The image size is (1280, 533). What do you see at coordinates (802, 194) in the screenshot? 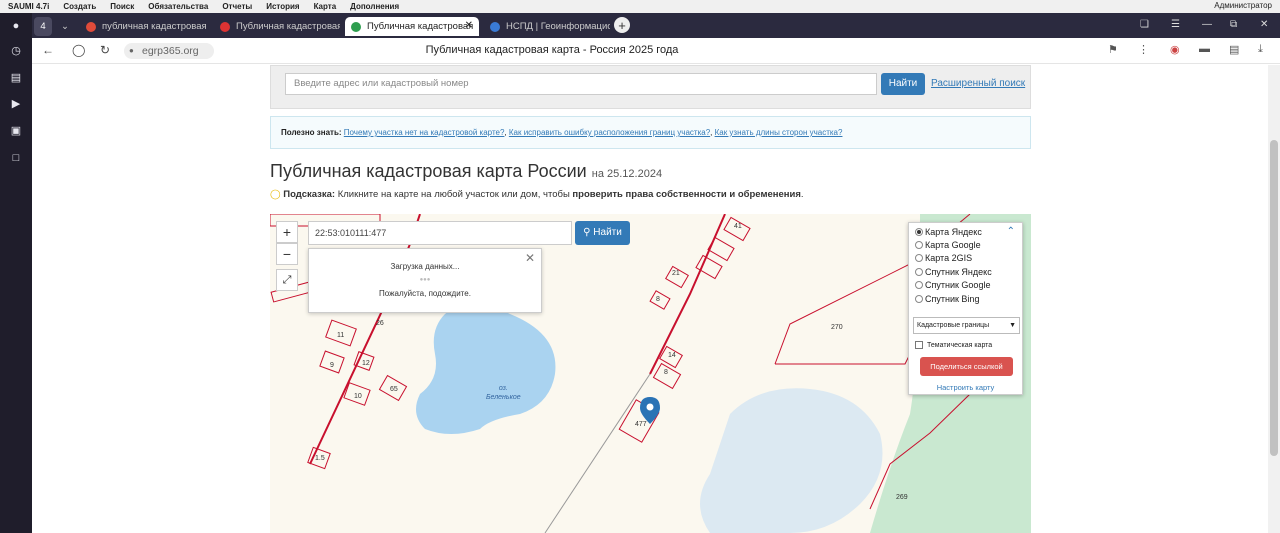
I see `hint-end: .` at bounding box center [802, 194].